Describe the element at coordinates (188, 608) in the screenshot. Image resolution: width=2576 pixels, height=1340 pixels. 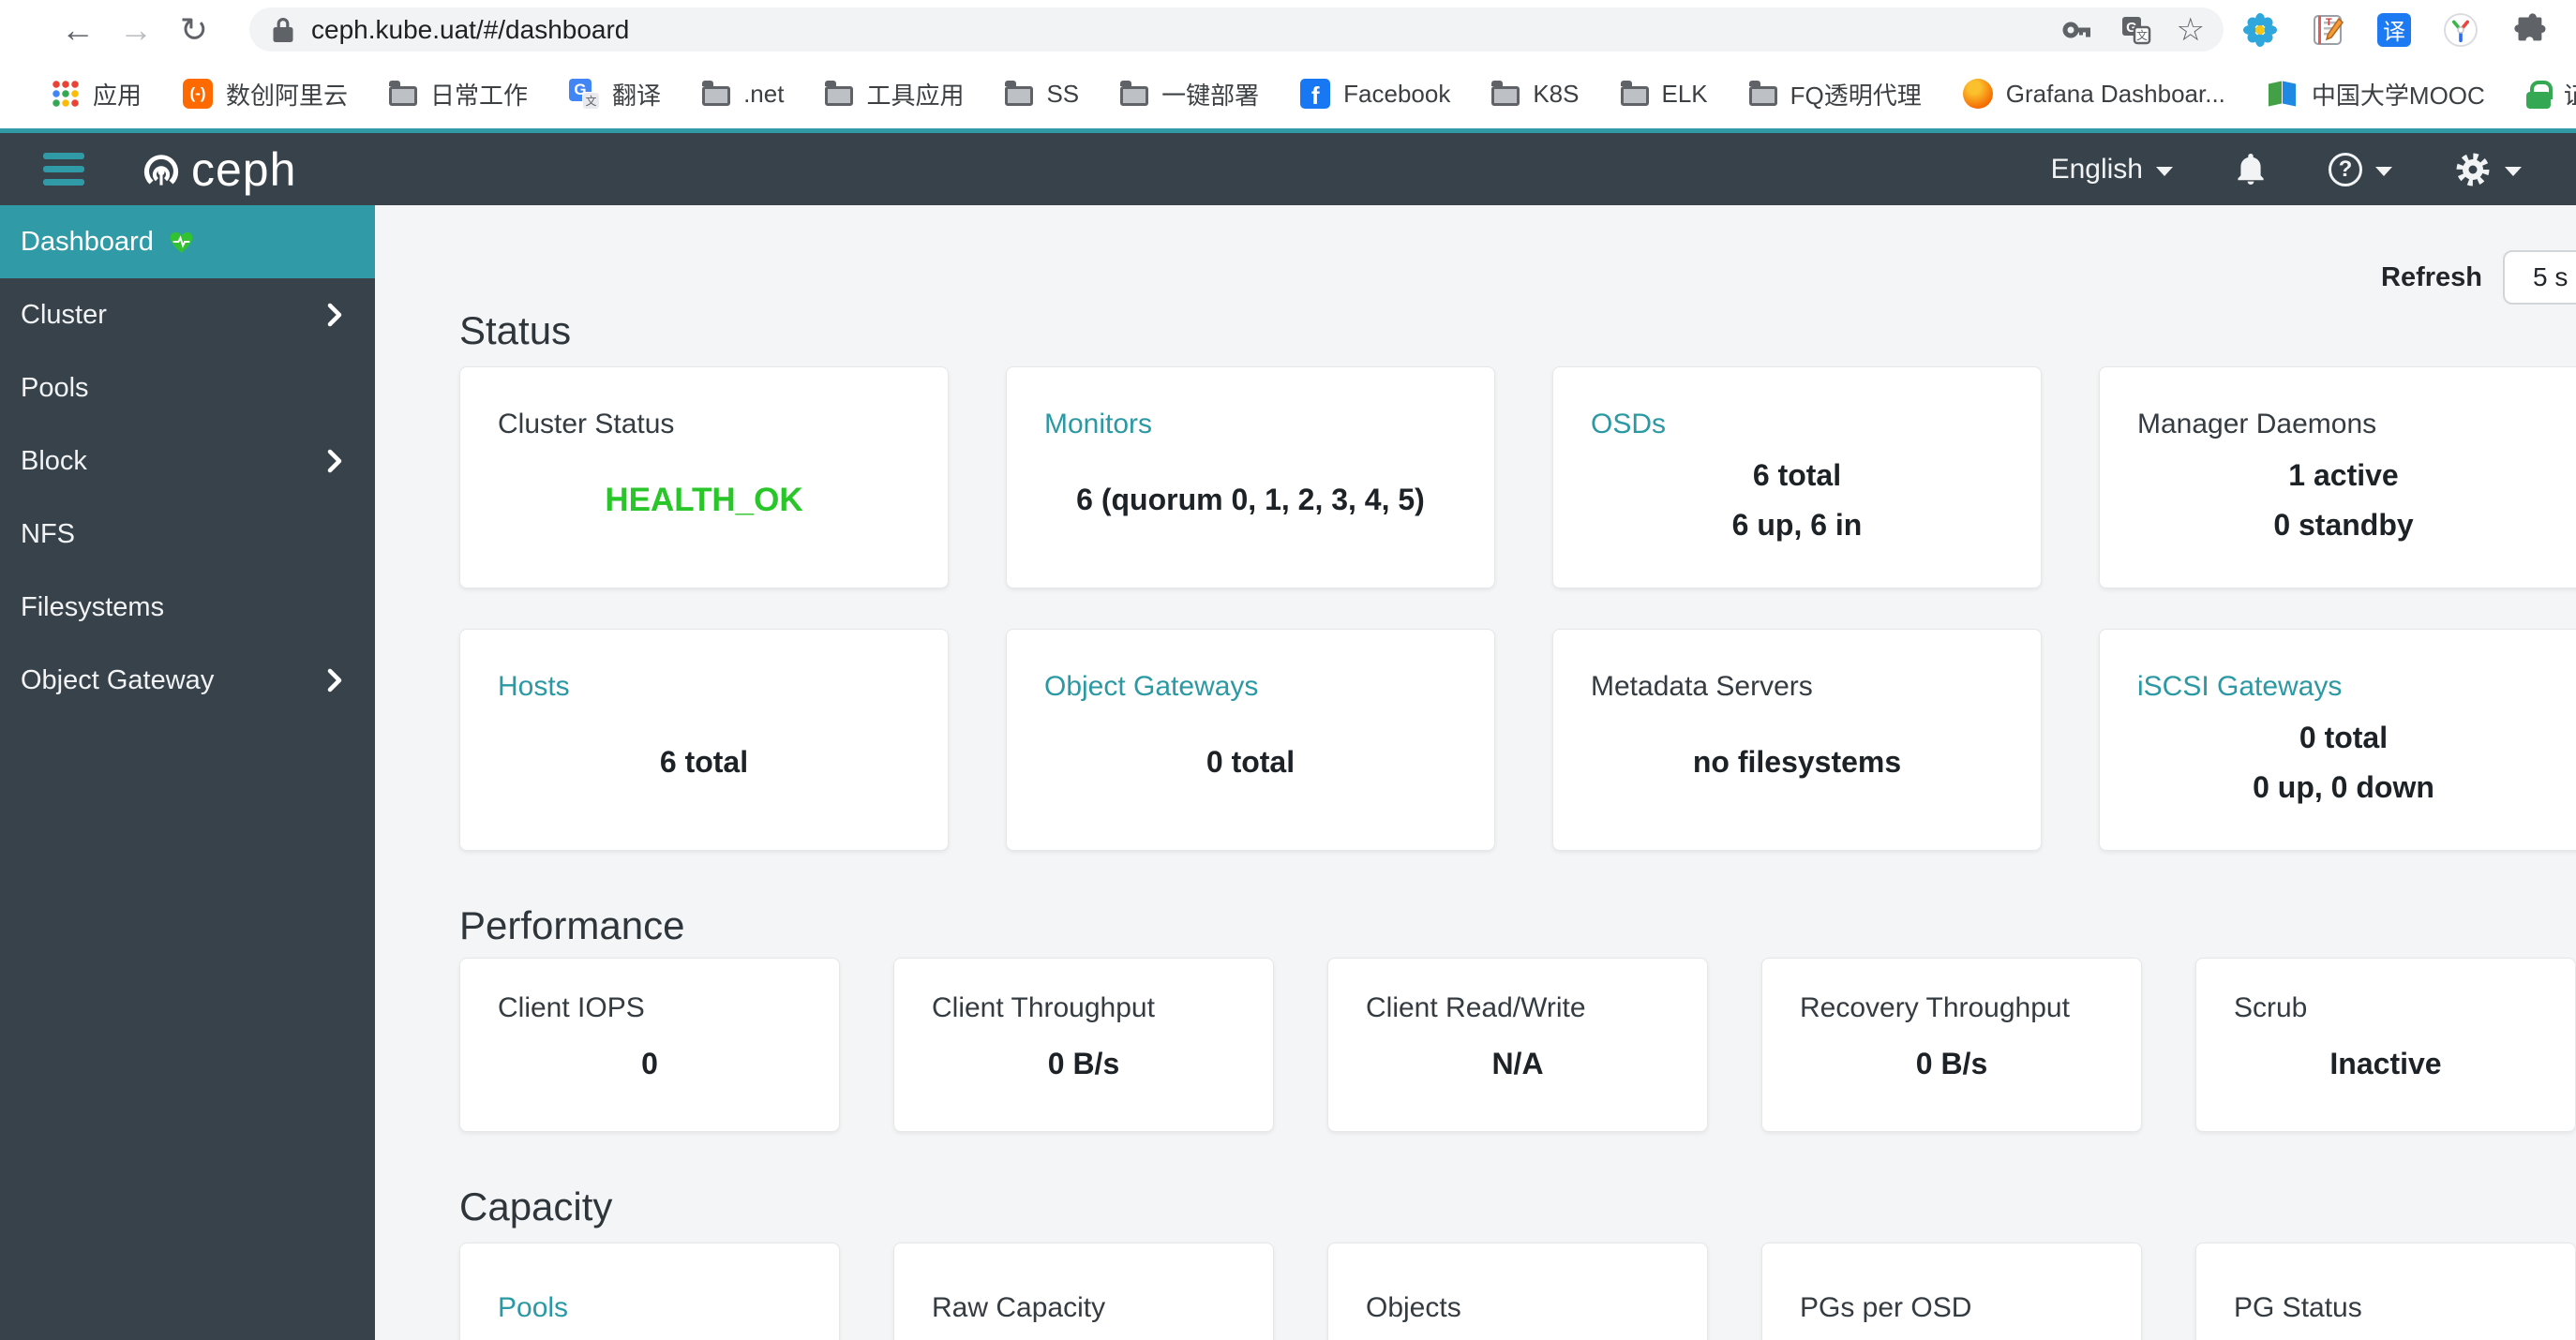
I see `sidebar-item-filesystems: Filesystems` at that location.